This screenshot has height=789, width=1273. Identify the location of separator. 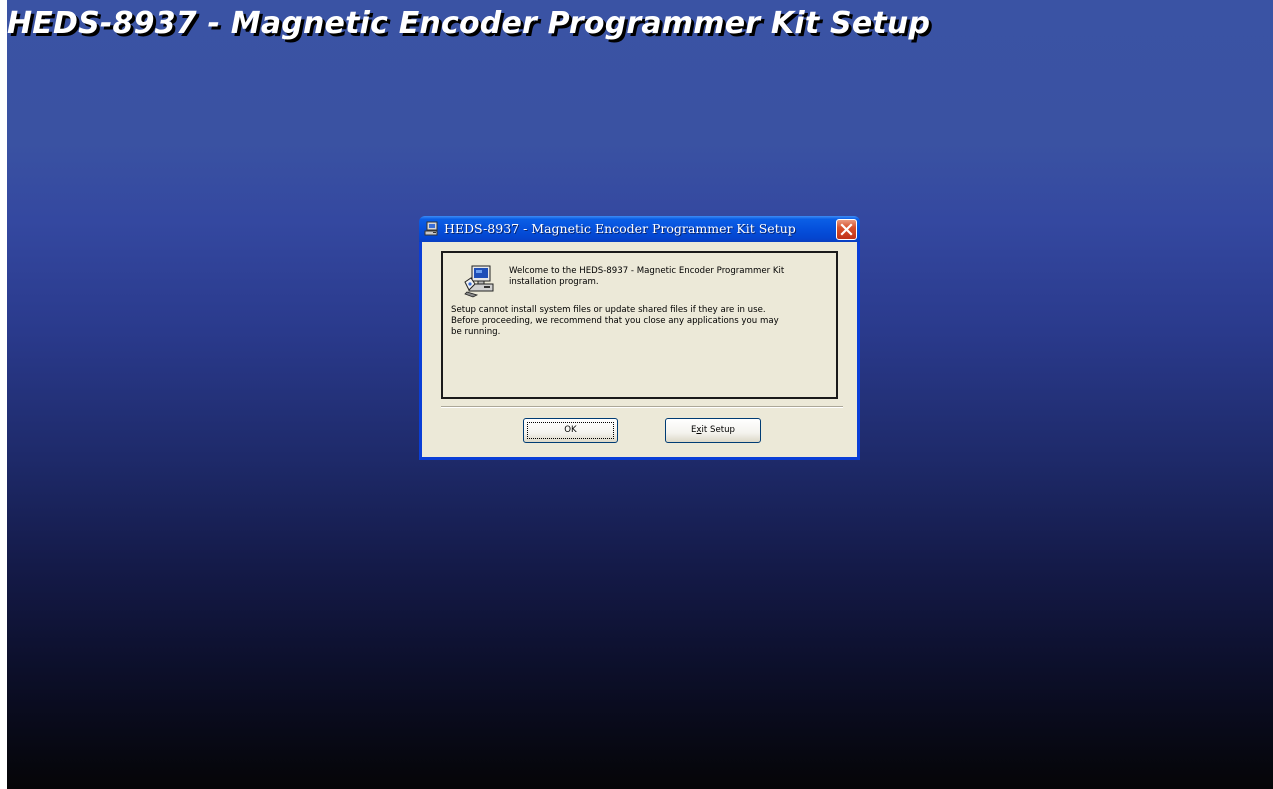
(642, 407).